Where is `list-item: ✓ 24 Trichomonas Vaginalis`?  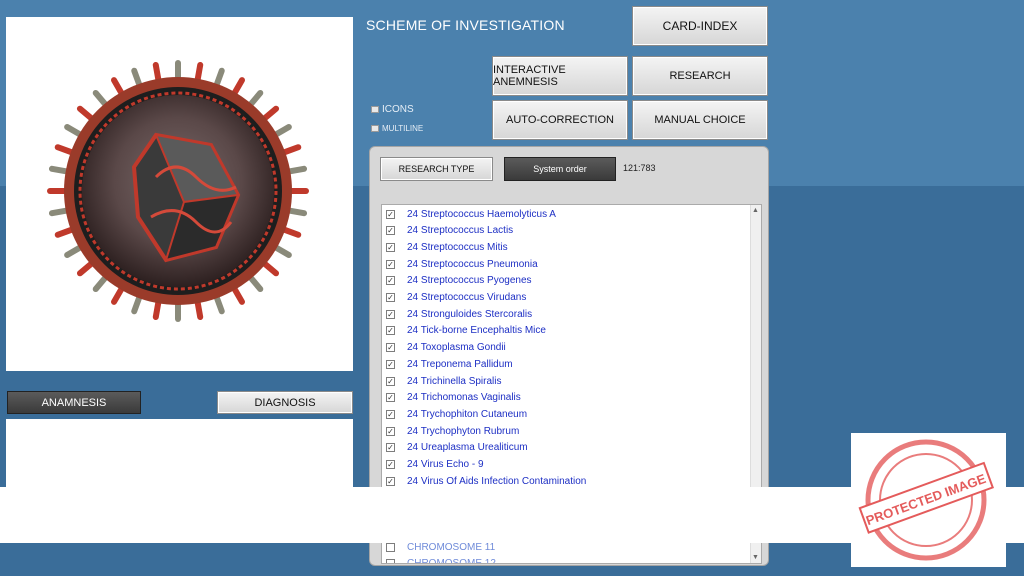 list-item: ✓ 24 Trichomonas Vaginalis is located at coordinates (453, 398).